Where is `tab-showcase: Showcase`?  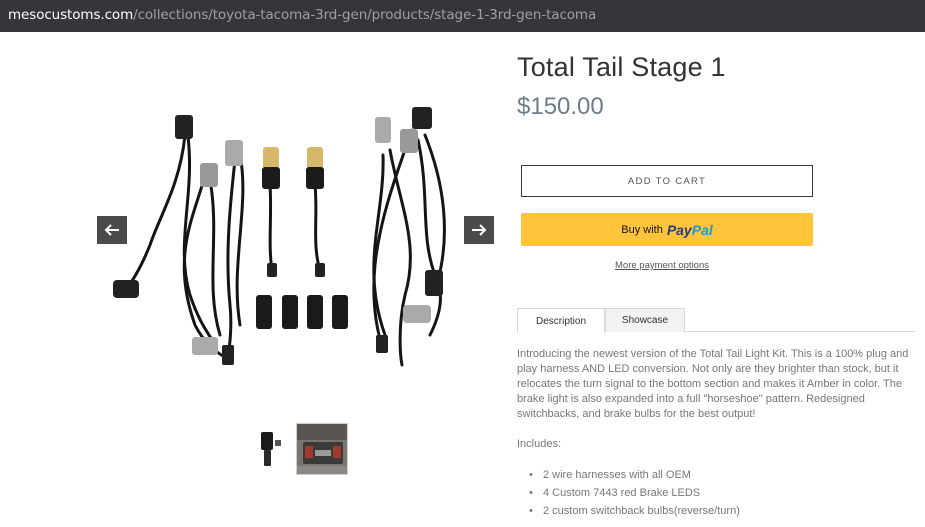 tab-showcase: Showcase is located at coordinates (645, 320).